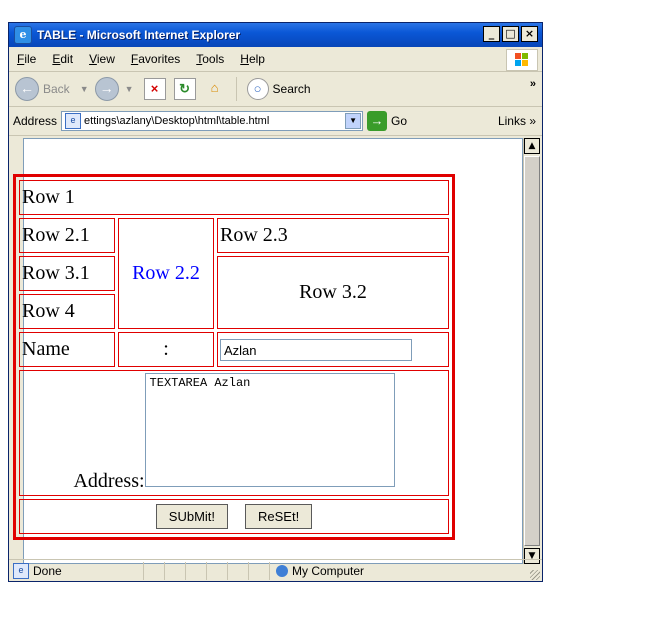 The image size is (661, 626). Describe the element at coordinates (353, 121) in the screenshot. I see `address-dropdown-icon: ▼` at that location.